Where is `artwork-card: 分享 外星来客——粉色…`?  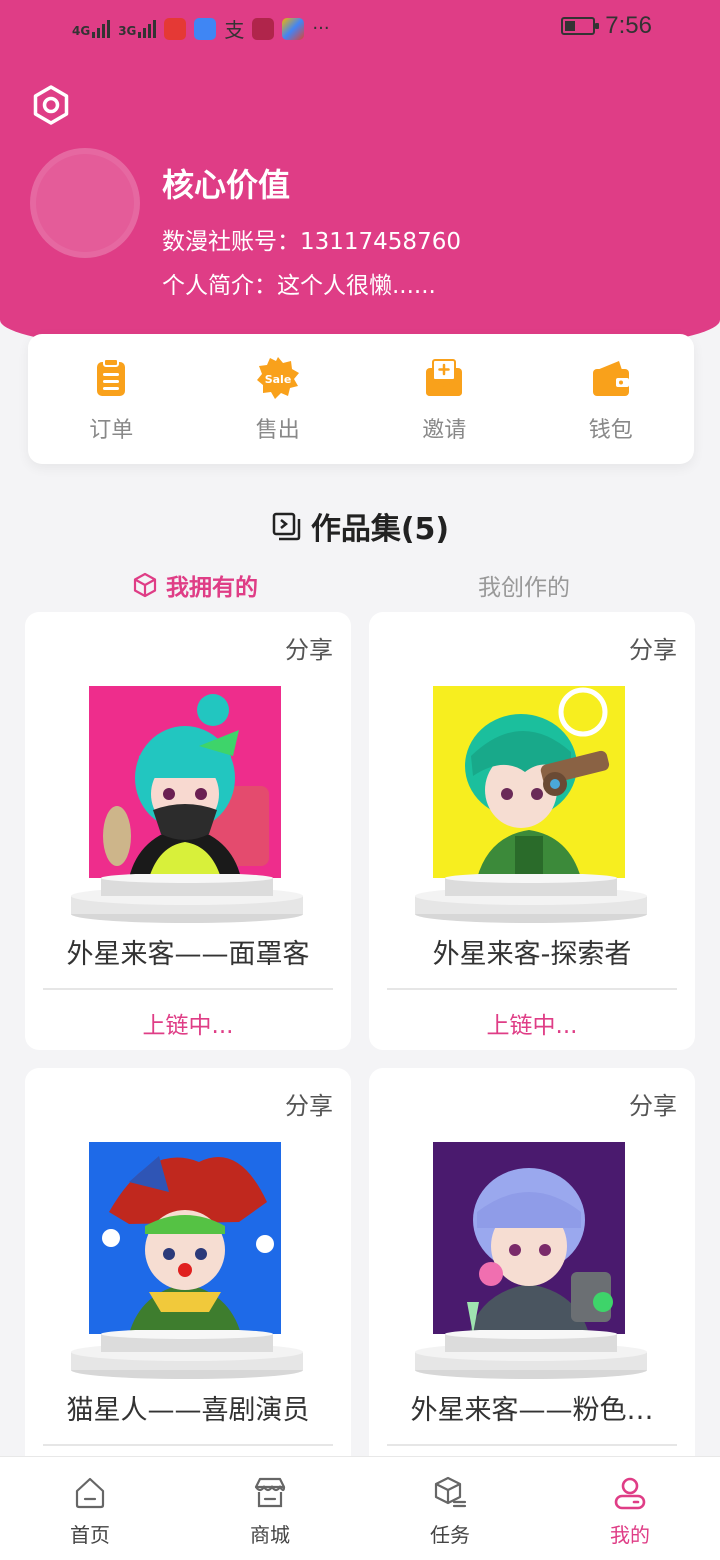 artwork-card: 分享 外星来客——粉色… is located at coordinates (532, 1287).